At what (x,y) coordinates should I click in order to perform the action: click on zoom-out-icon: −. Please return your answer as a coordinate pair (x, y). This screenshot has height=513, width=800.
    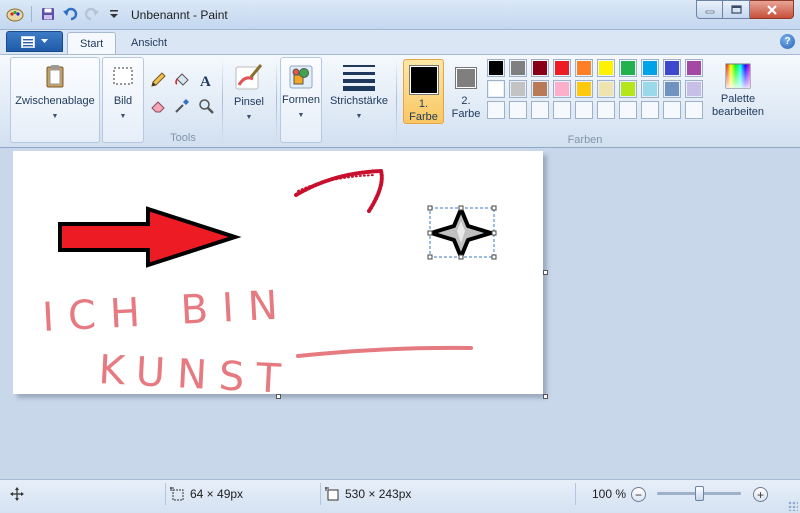
    Looking at the image, I should click on (638, 494).